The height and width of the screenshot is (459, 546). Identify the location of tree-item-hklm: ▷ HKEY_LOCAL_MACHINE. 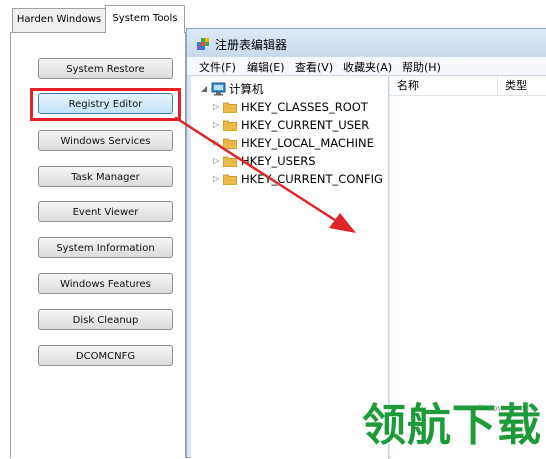
(298, 143).